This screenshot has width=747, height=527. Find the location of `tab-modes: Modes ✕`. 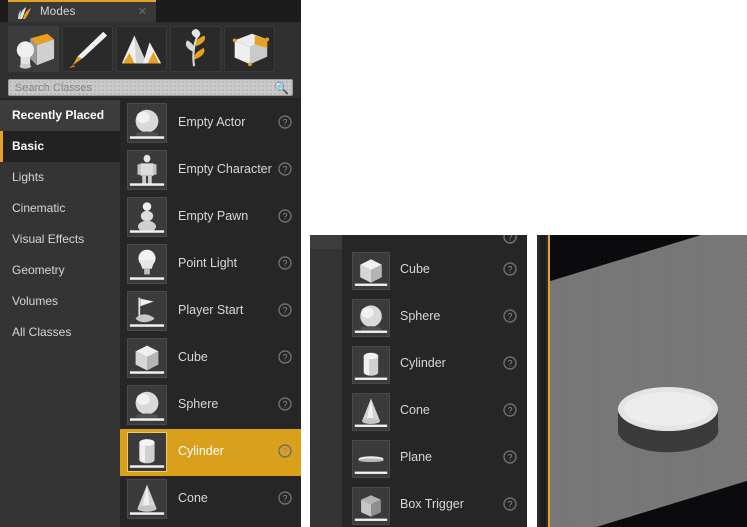

tab-modes: Modes ✕ is located at coordinates (82, 11).